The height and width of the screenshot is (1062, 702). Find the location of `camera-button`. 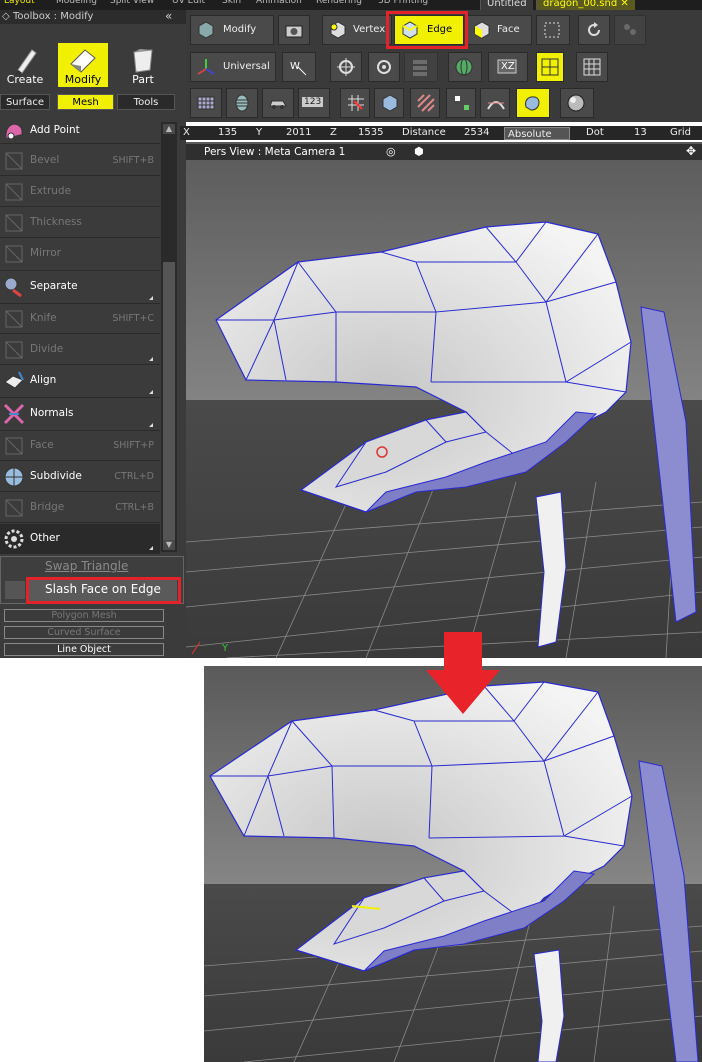

camera-button is located at coordinates (294, 30).